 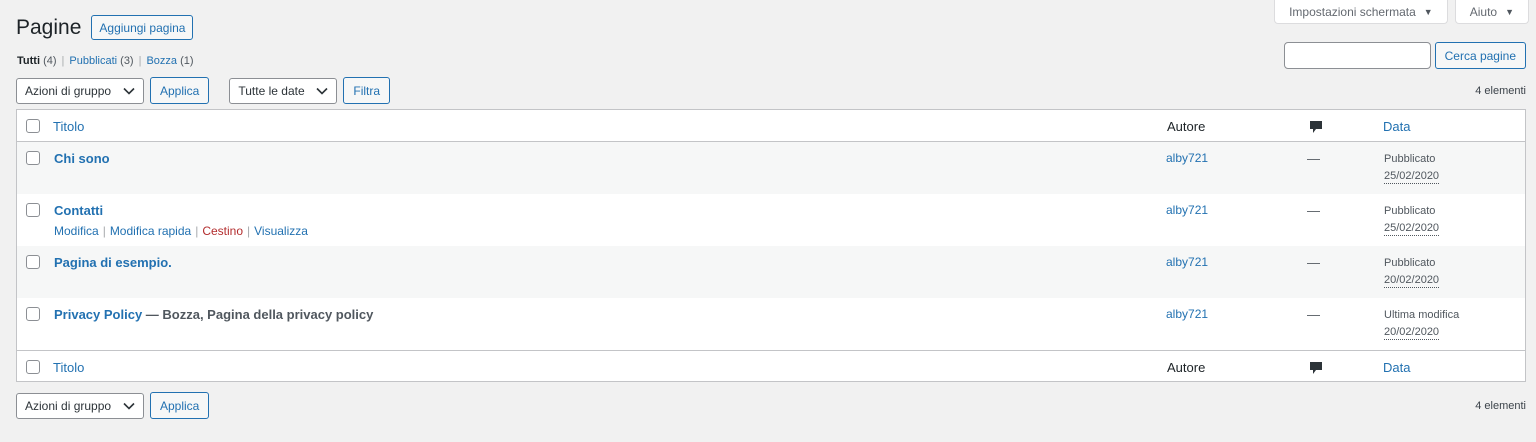 What do you see at coordinates (771, 366) in the screenshot?
I see `table-footer: Titolo Autore Data` at bounding box center [771, 366].